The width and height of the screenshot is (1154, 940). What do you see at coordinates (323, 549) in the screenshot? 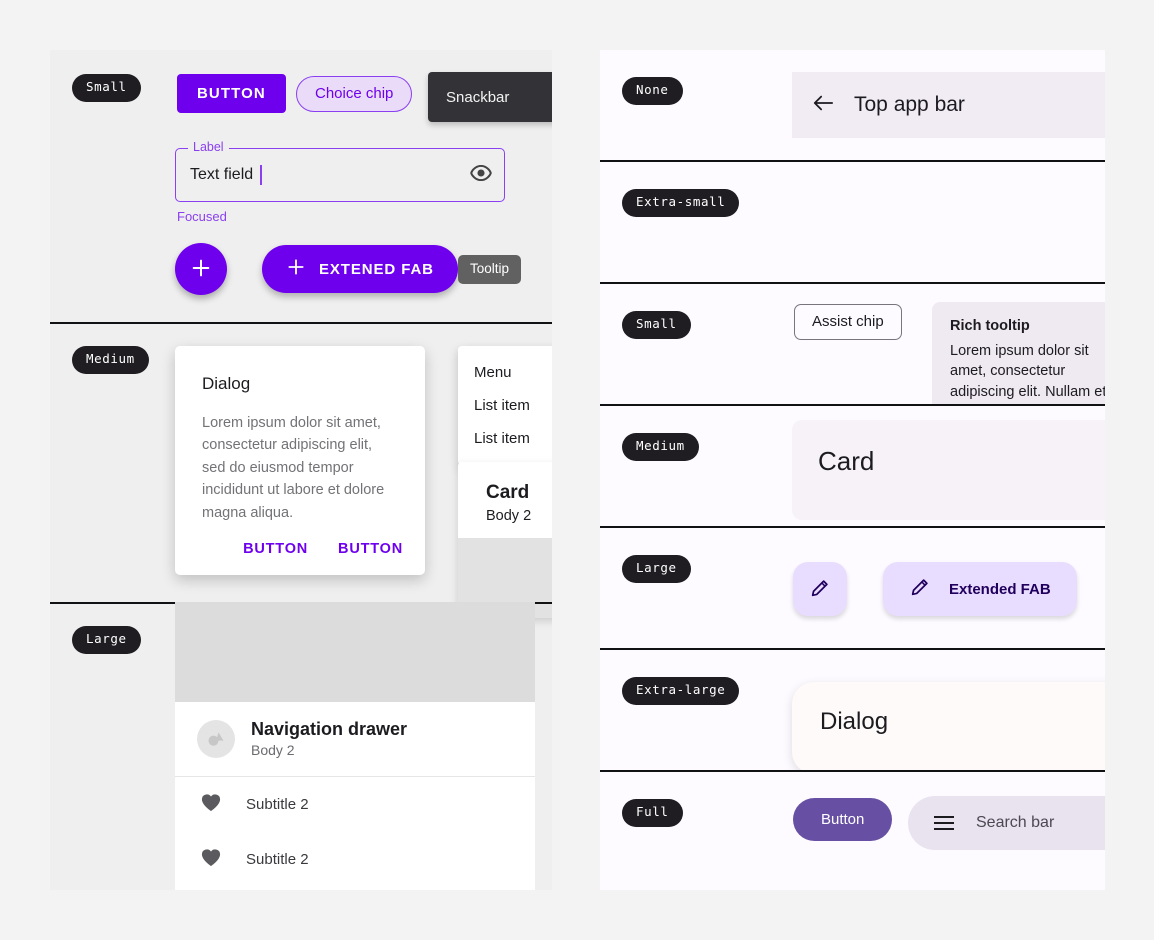
I see `dialog-actions: BUTTON BUTTON` at bounding box center [323, 549].